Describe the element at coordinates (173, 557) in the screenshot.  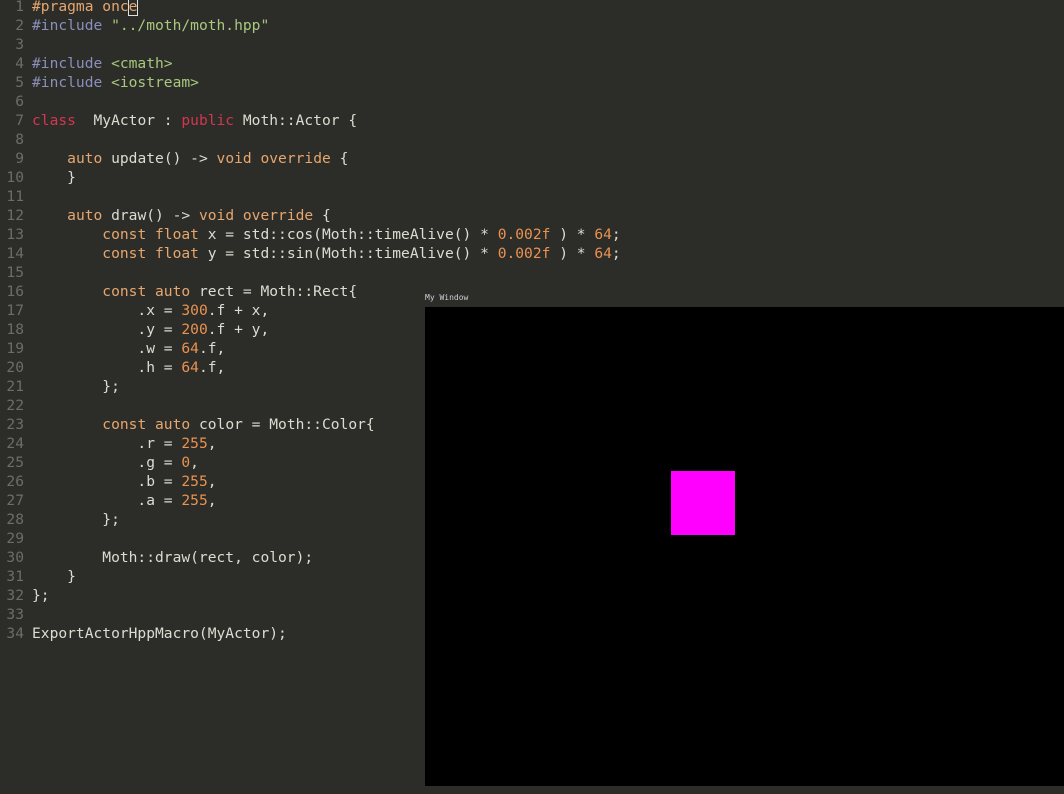
I see `code-token: Moth::draw(rect, color);` at that location.